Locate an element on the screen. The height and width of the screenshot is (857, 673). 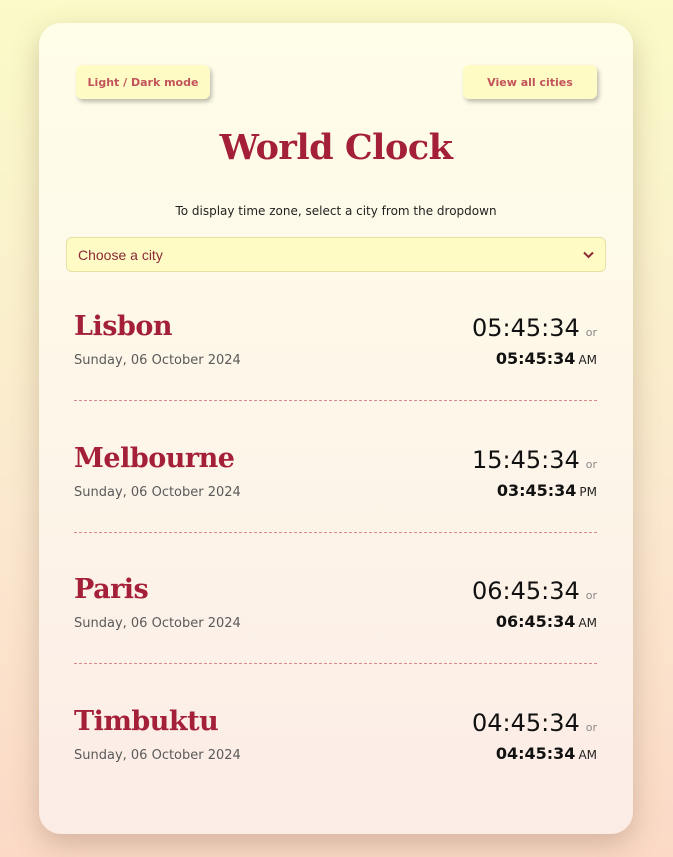
time-24h: 05:45:34 or is located at coordinates (534, 328).